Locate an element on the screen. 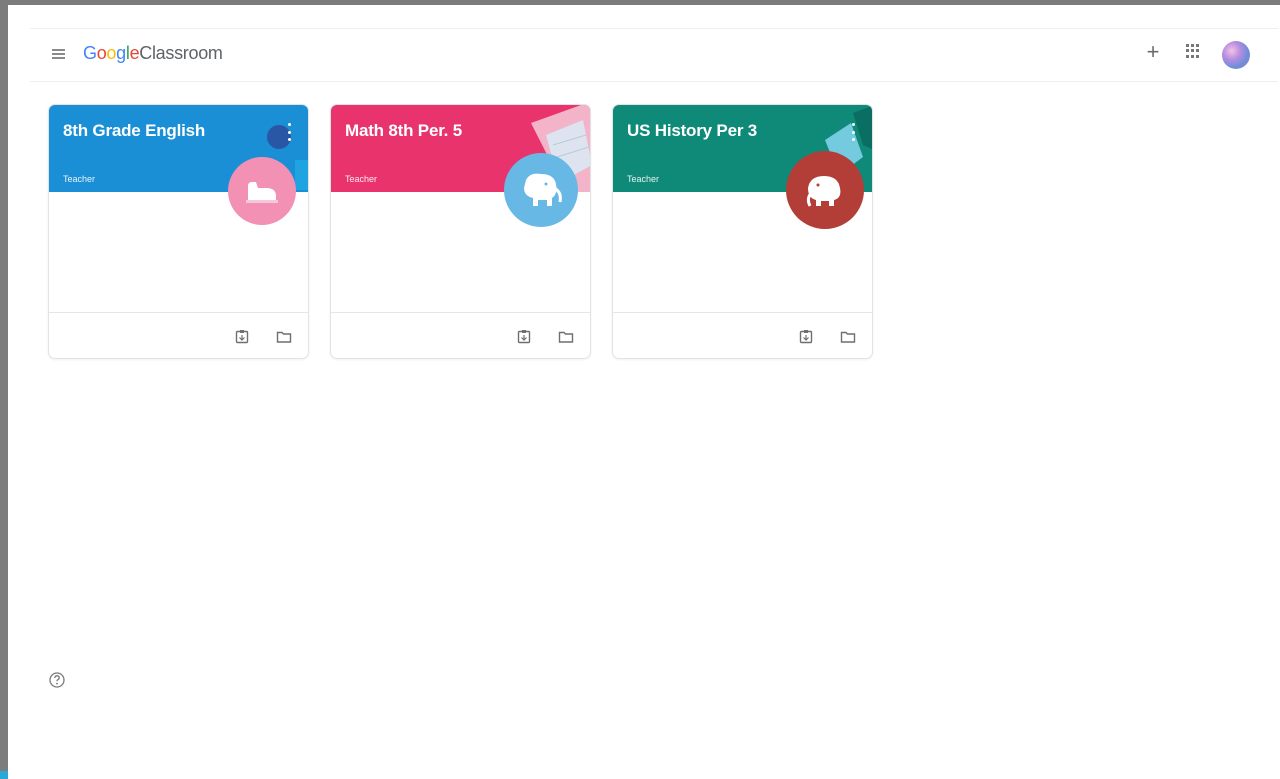  apps-grid-icon is located at coordinates (1193, 51).